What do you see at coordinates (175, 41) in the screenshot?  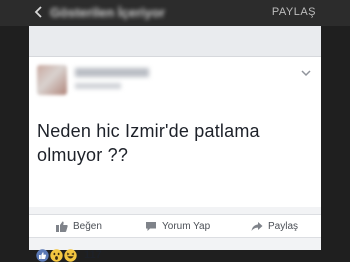 I see `feed-gap` at bounding box center [175, 41].